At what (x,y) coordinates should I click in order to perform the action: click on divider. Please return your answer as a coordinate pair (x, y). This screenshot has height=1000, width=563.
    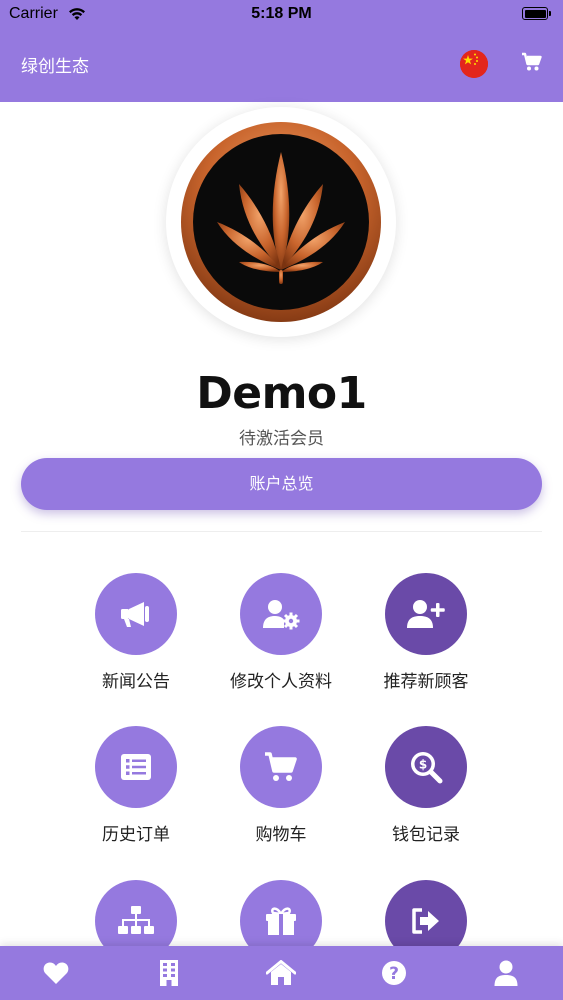
    Looking at the image, I should click on (281, 531).